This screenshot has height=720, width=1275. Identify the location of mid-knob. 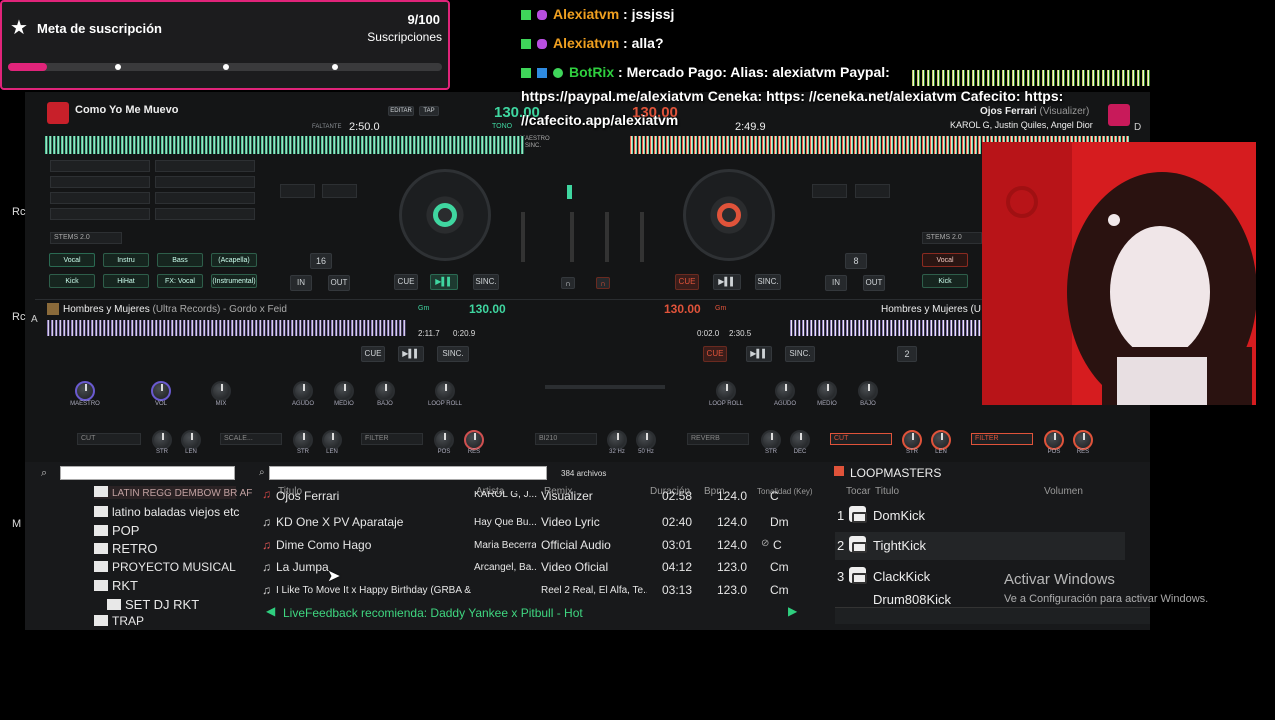
(344, 391).